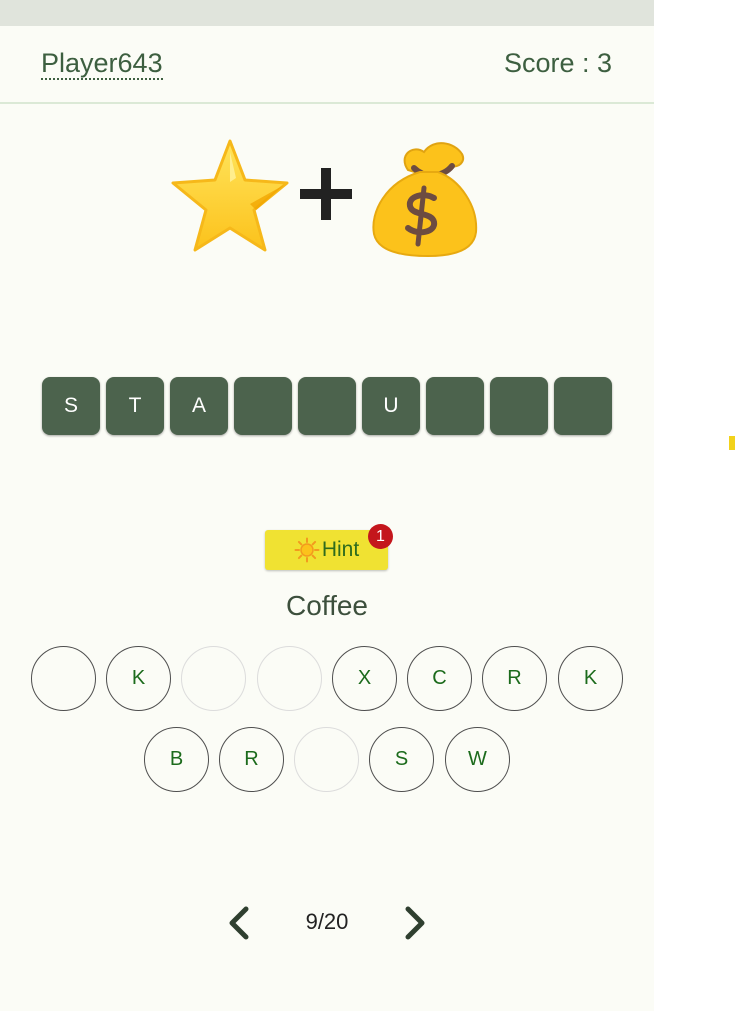 This screenshot has width=736, height=1011. What do you see at coordinates (71, 406) in the screenshot?
I see `answer-slot: S` at bounding box center [71, 406].